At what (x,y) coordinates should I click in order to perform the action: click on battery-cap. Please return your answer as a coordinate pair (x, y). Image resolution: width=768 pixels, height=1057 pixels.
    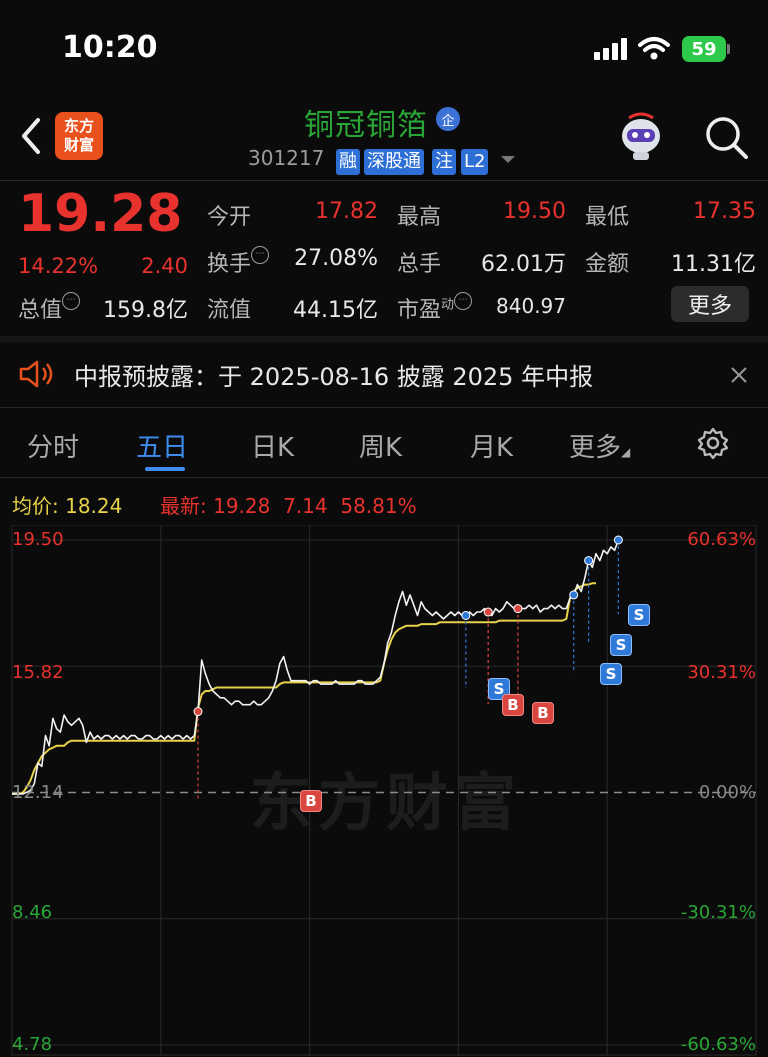
    Looking at the image, I should click on (728, 49).